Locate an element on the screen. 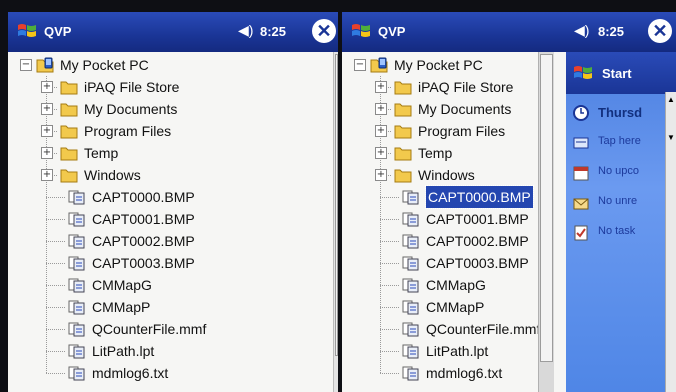 The width and height of the screenshot is (676, 392). tree-file-node: CAPT0002.BMP is located at coordinates (158, 241).